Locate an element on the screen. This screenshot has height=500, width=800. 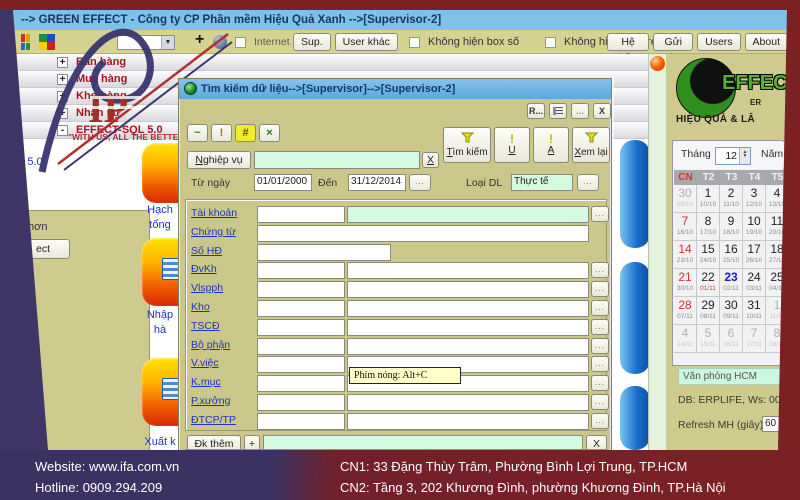
nghiep-vu-button: Nghiệp vụ is located at coordinates (219, 160).